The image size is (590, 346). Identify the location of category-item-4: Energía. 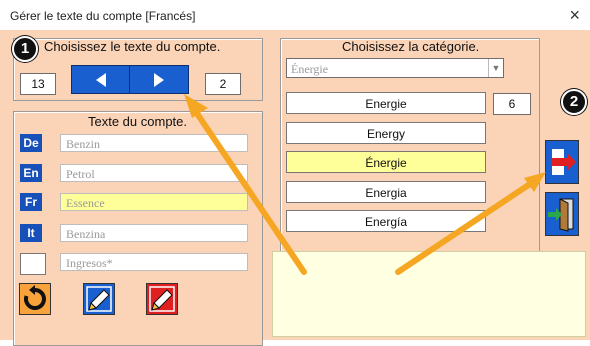
(386, 221).